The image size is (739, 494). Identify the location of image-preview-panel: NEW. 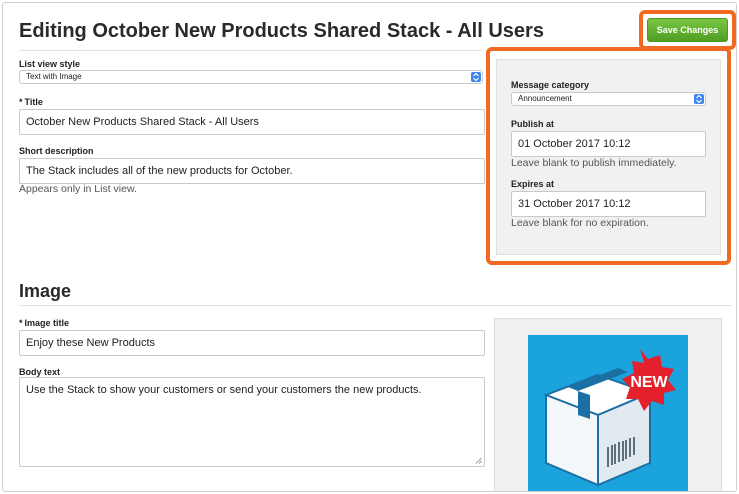
(608, 404).